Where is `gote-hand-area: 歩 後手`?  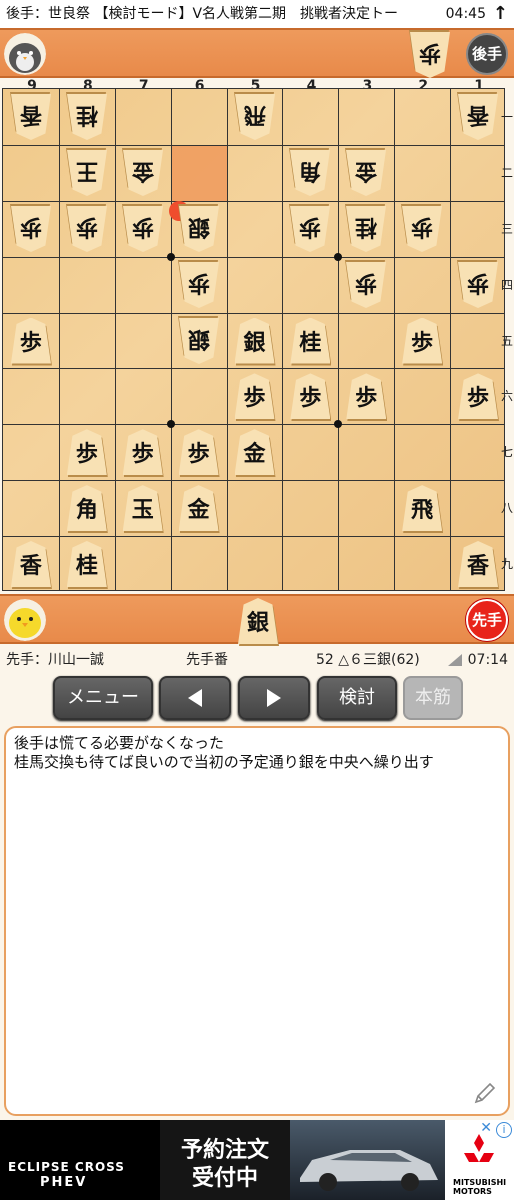 gote-hand-area: 歩 後手 is located at coordinates (257, 53).